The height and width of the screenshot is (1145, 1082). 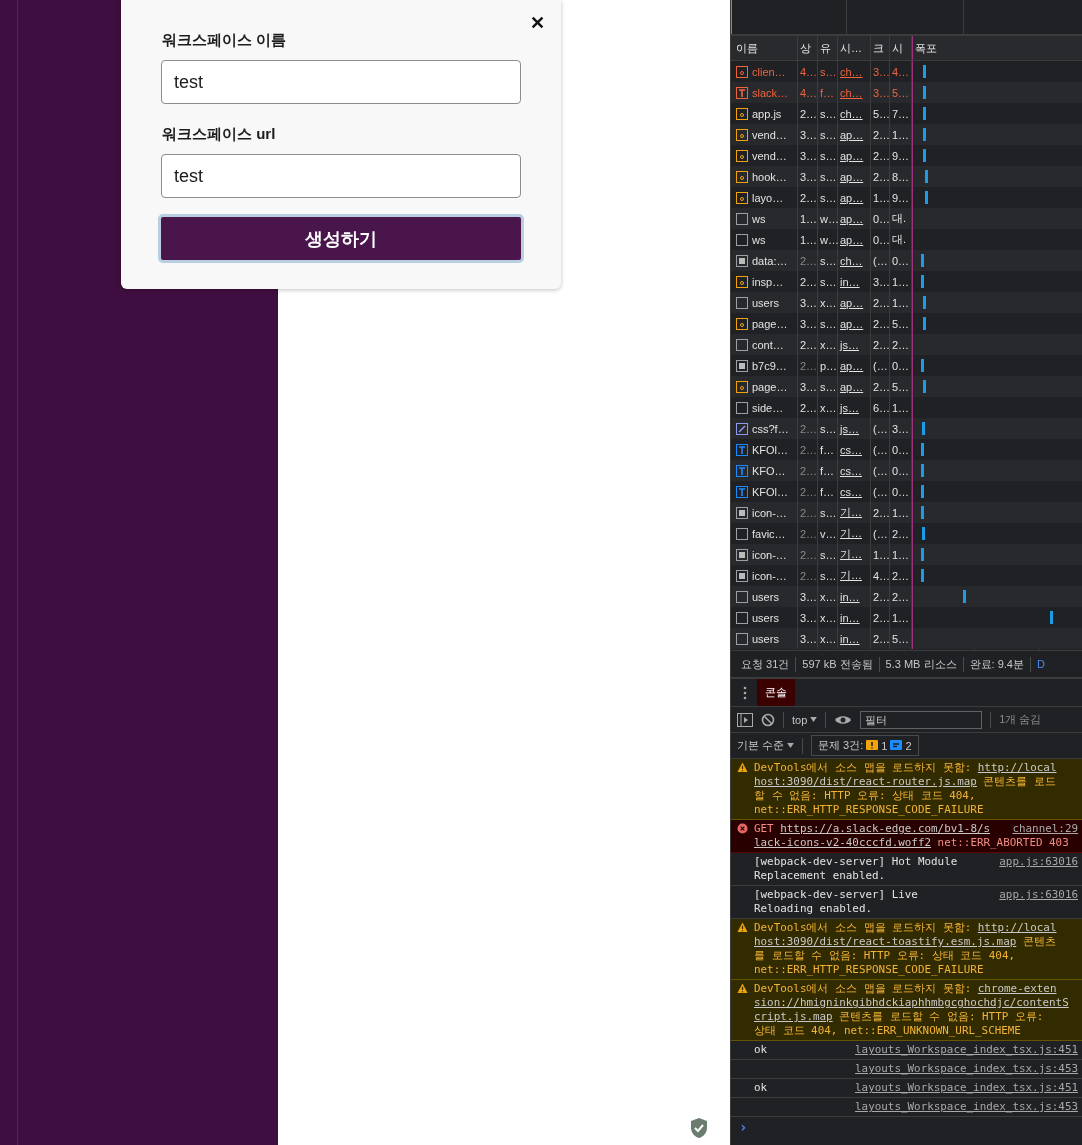 I want to click on eye-icon, so click(x=843, y=719).